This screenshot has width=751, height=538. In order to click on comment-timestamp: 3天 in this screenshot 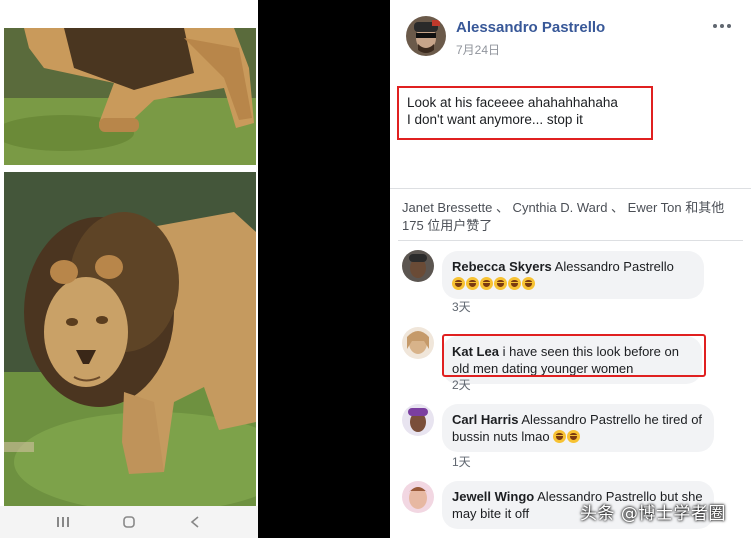, I will do `click(461, 306)`.